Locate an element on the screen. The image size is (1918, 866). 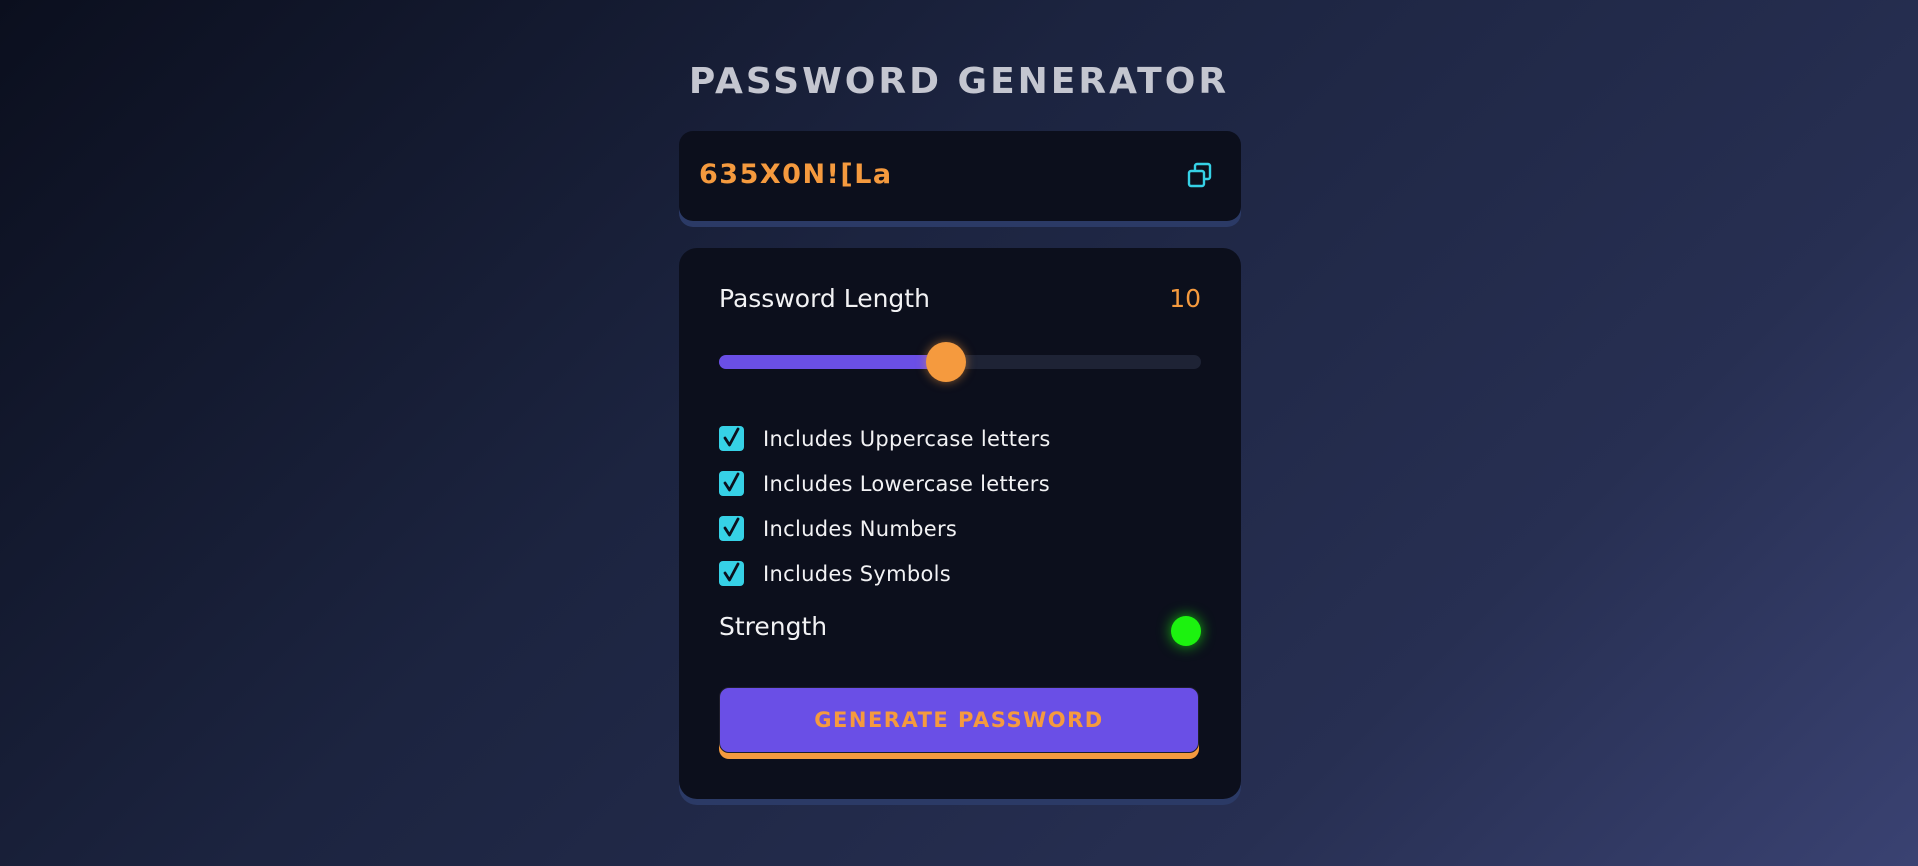
option-numbers: Includes Numbers is located at coordinates (885, 528).